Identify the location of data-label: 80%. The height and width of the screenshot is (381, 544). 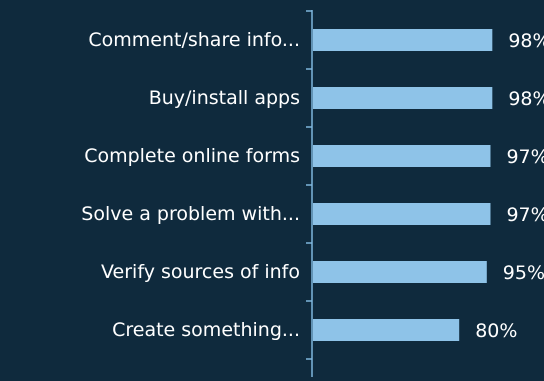
(496, 331).